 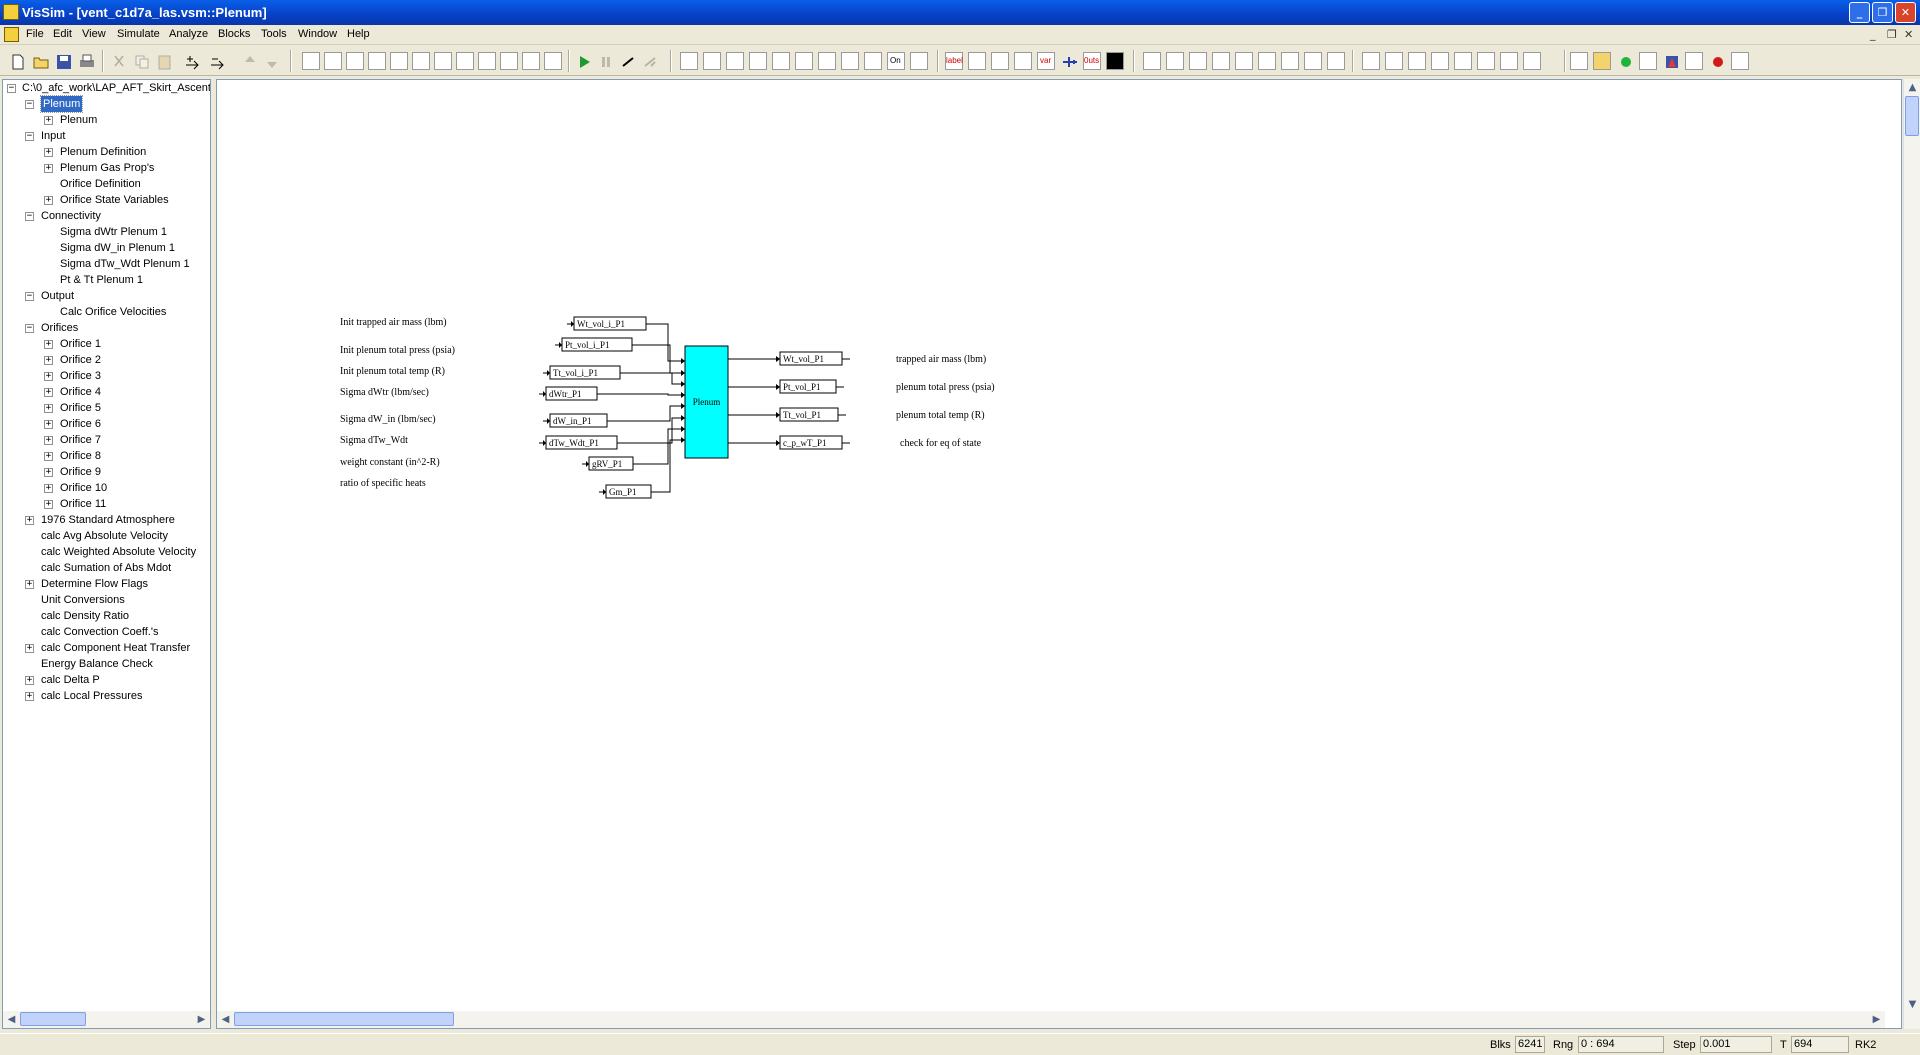 What do you see at coordinates (118, 61) in the screenshot?
I see `cut-icon` at bounding box center [118, 61].